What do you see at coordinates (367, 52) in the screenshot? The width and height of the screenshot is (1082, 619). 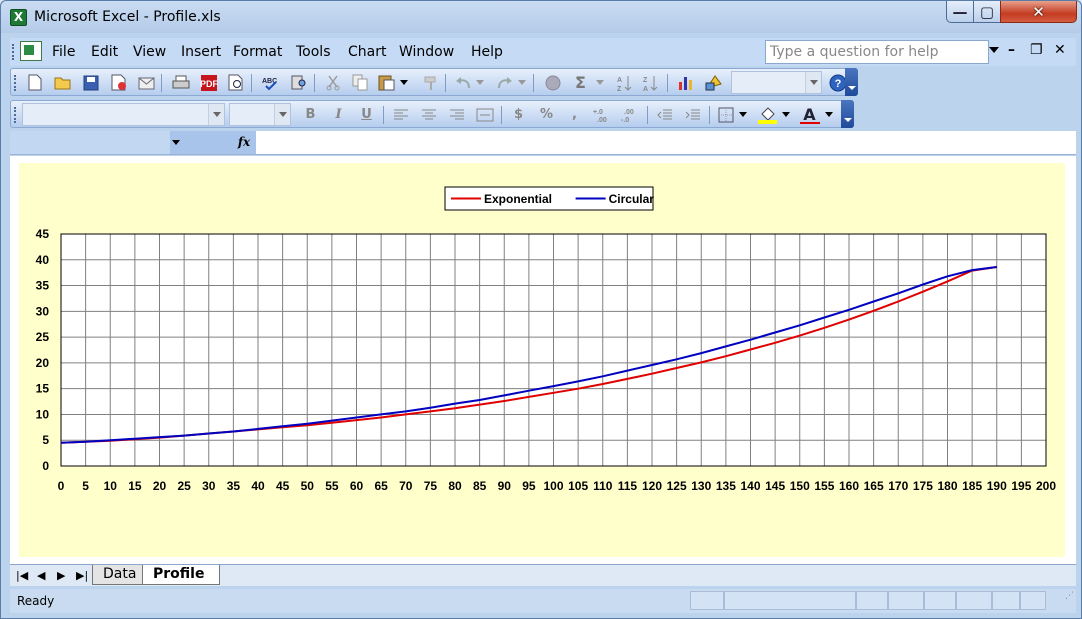 I see `menu-chart: Chart` at bounding box center [367, 52].